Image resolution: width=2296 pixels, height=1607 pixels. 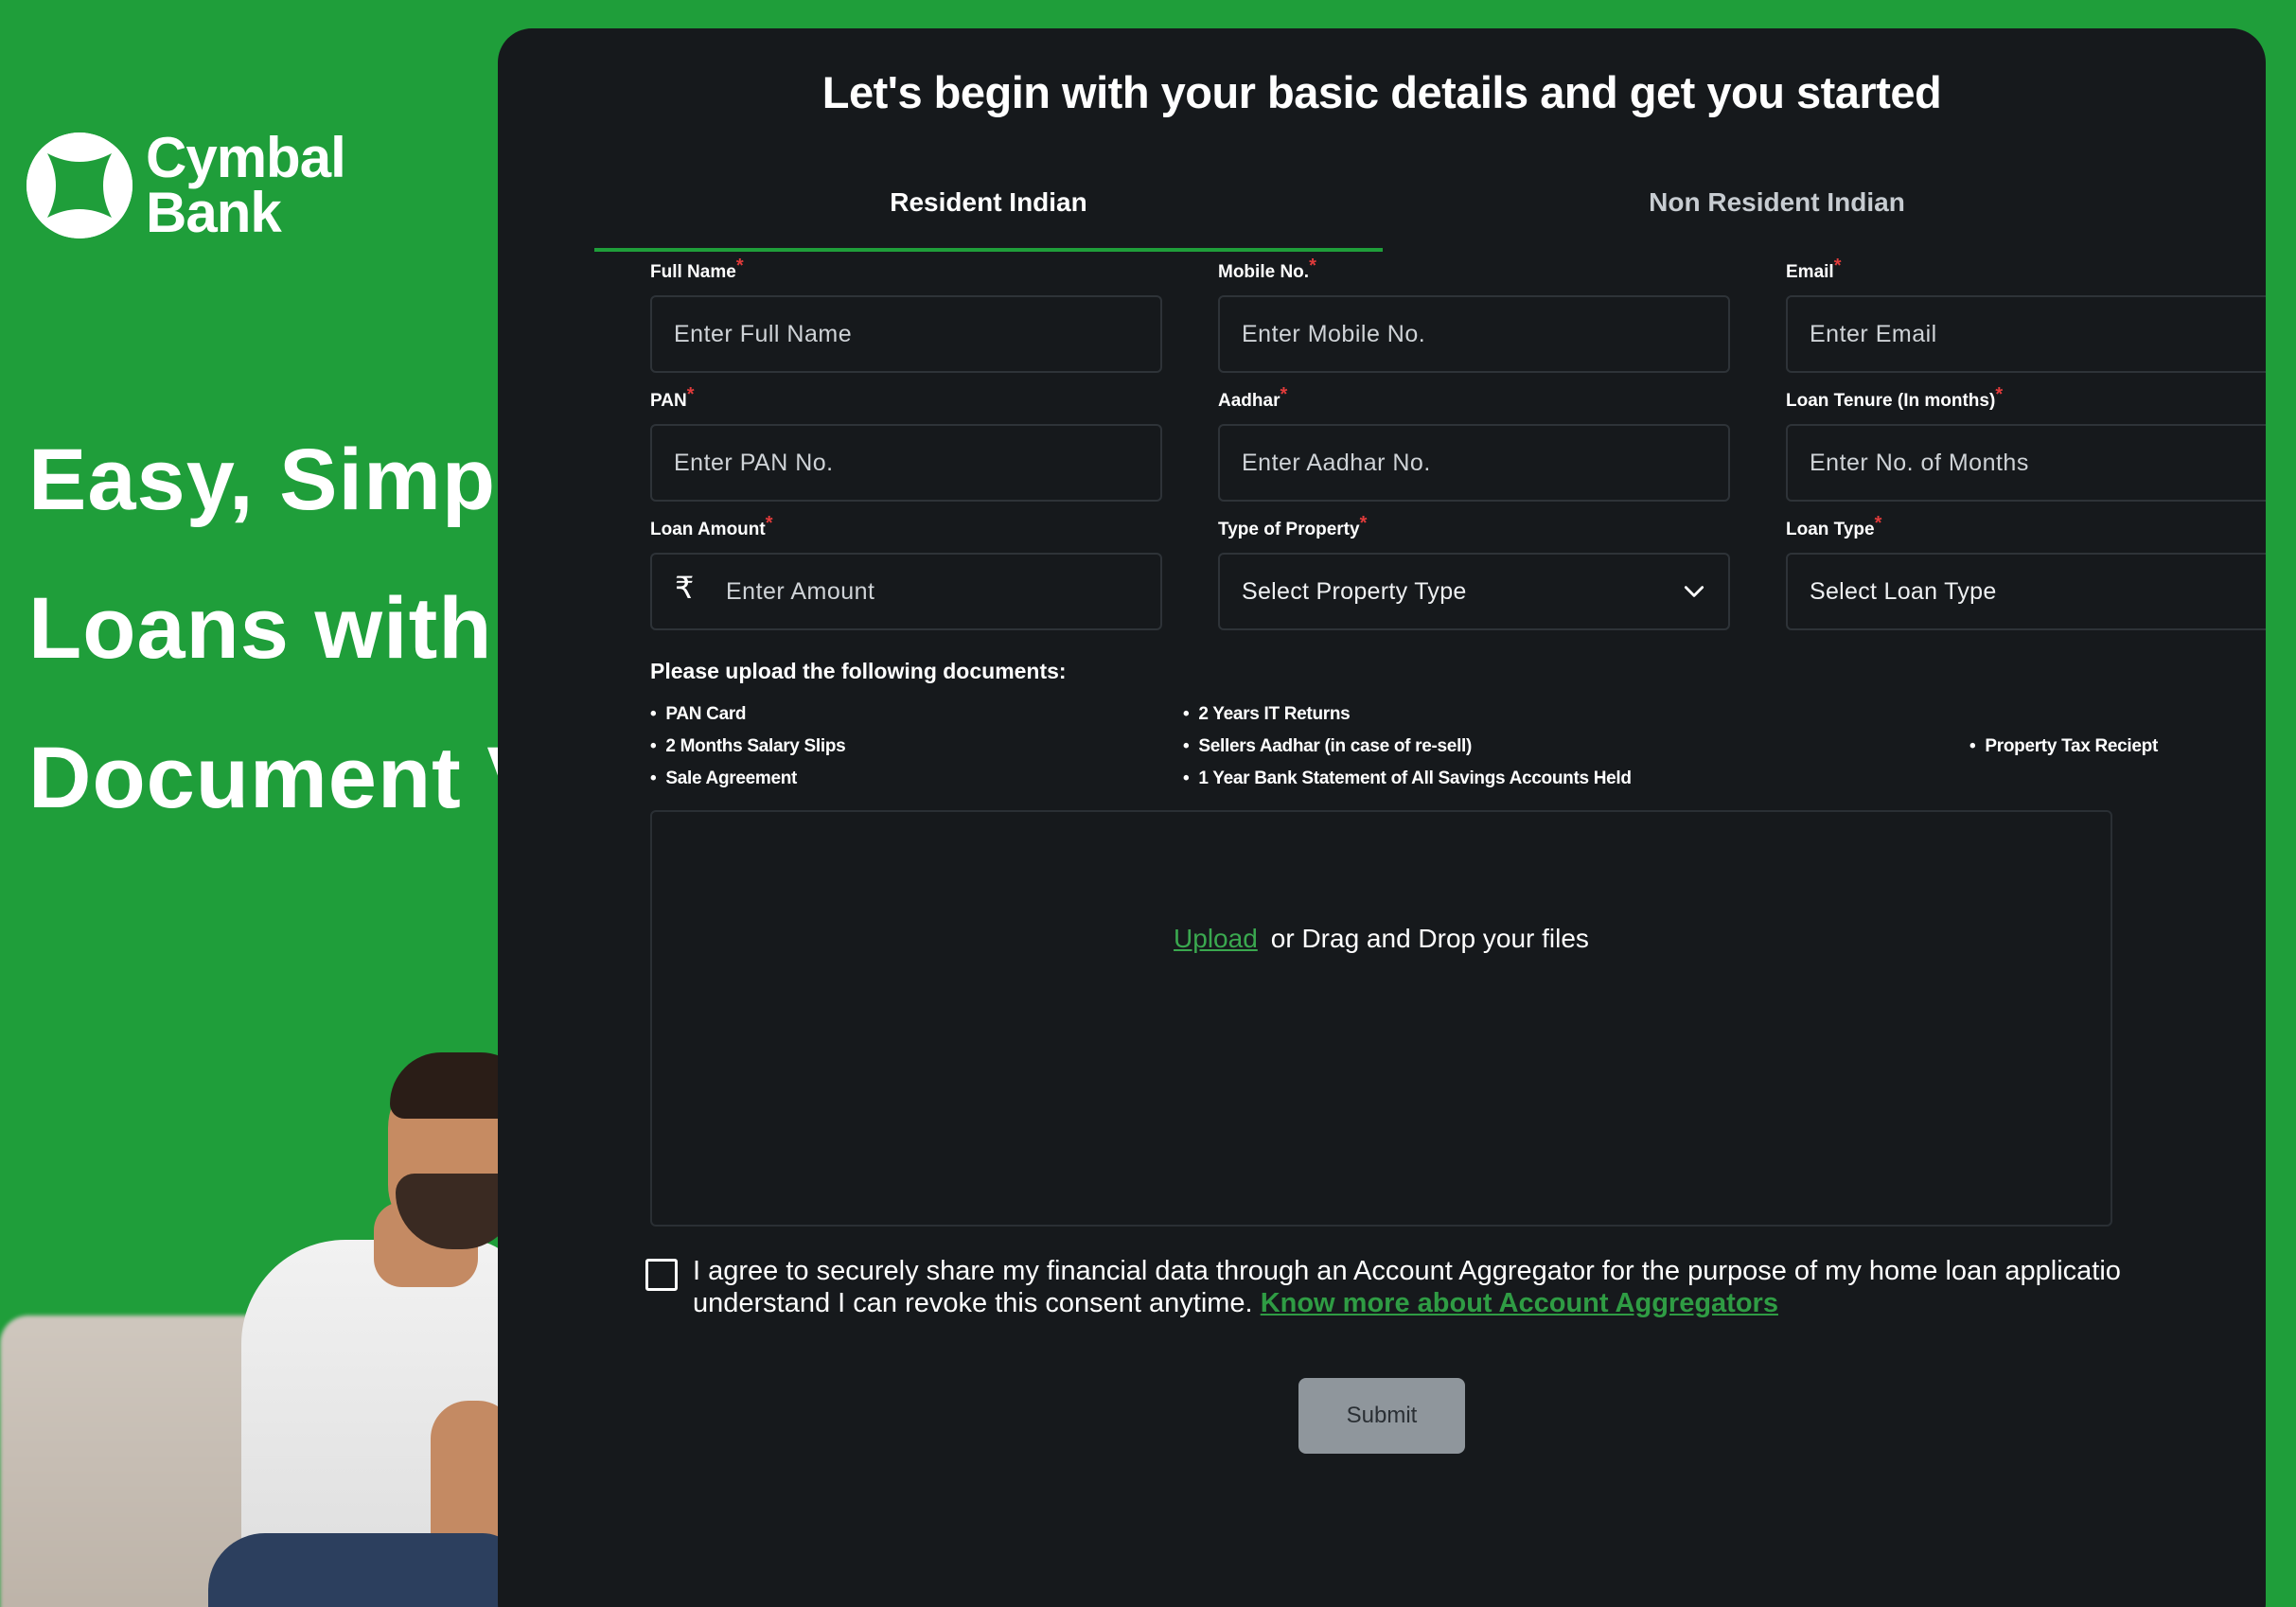 I want to click on chevron-down-icon, so click(x=1694, y=591).